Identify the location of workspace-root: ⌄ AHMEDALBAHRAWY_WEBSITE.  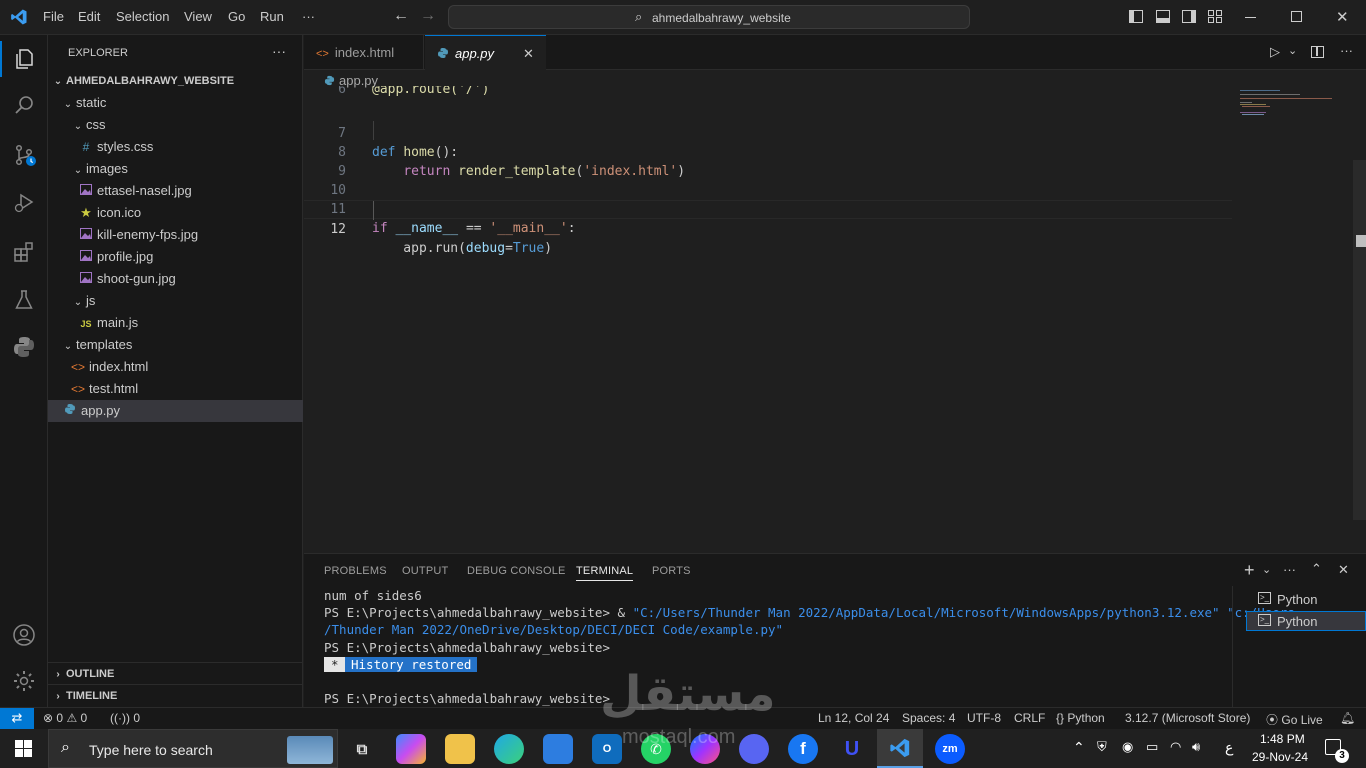
(175, 81).